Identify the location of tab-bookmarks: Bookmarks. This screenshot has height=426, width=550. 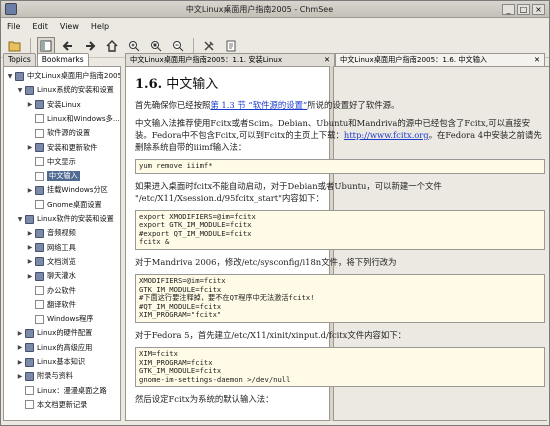
(62, 60).